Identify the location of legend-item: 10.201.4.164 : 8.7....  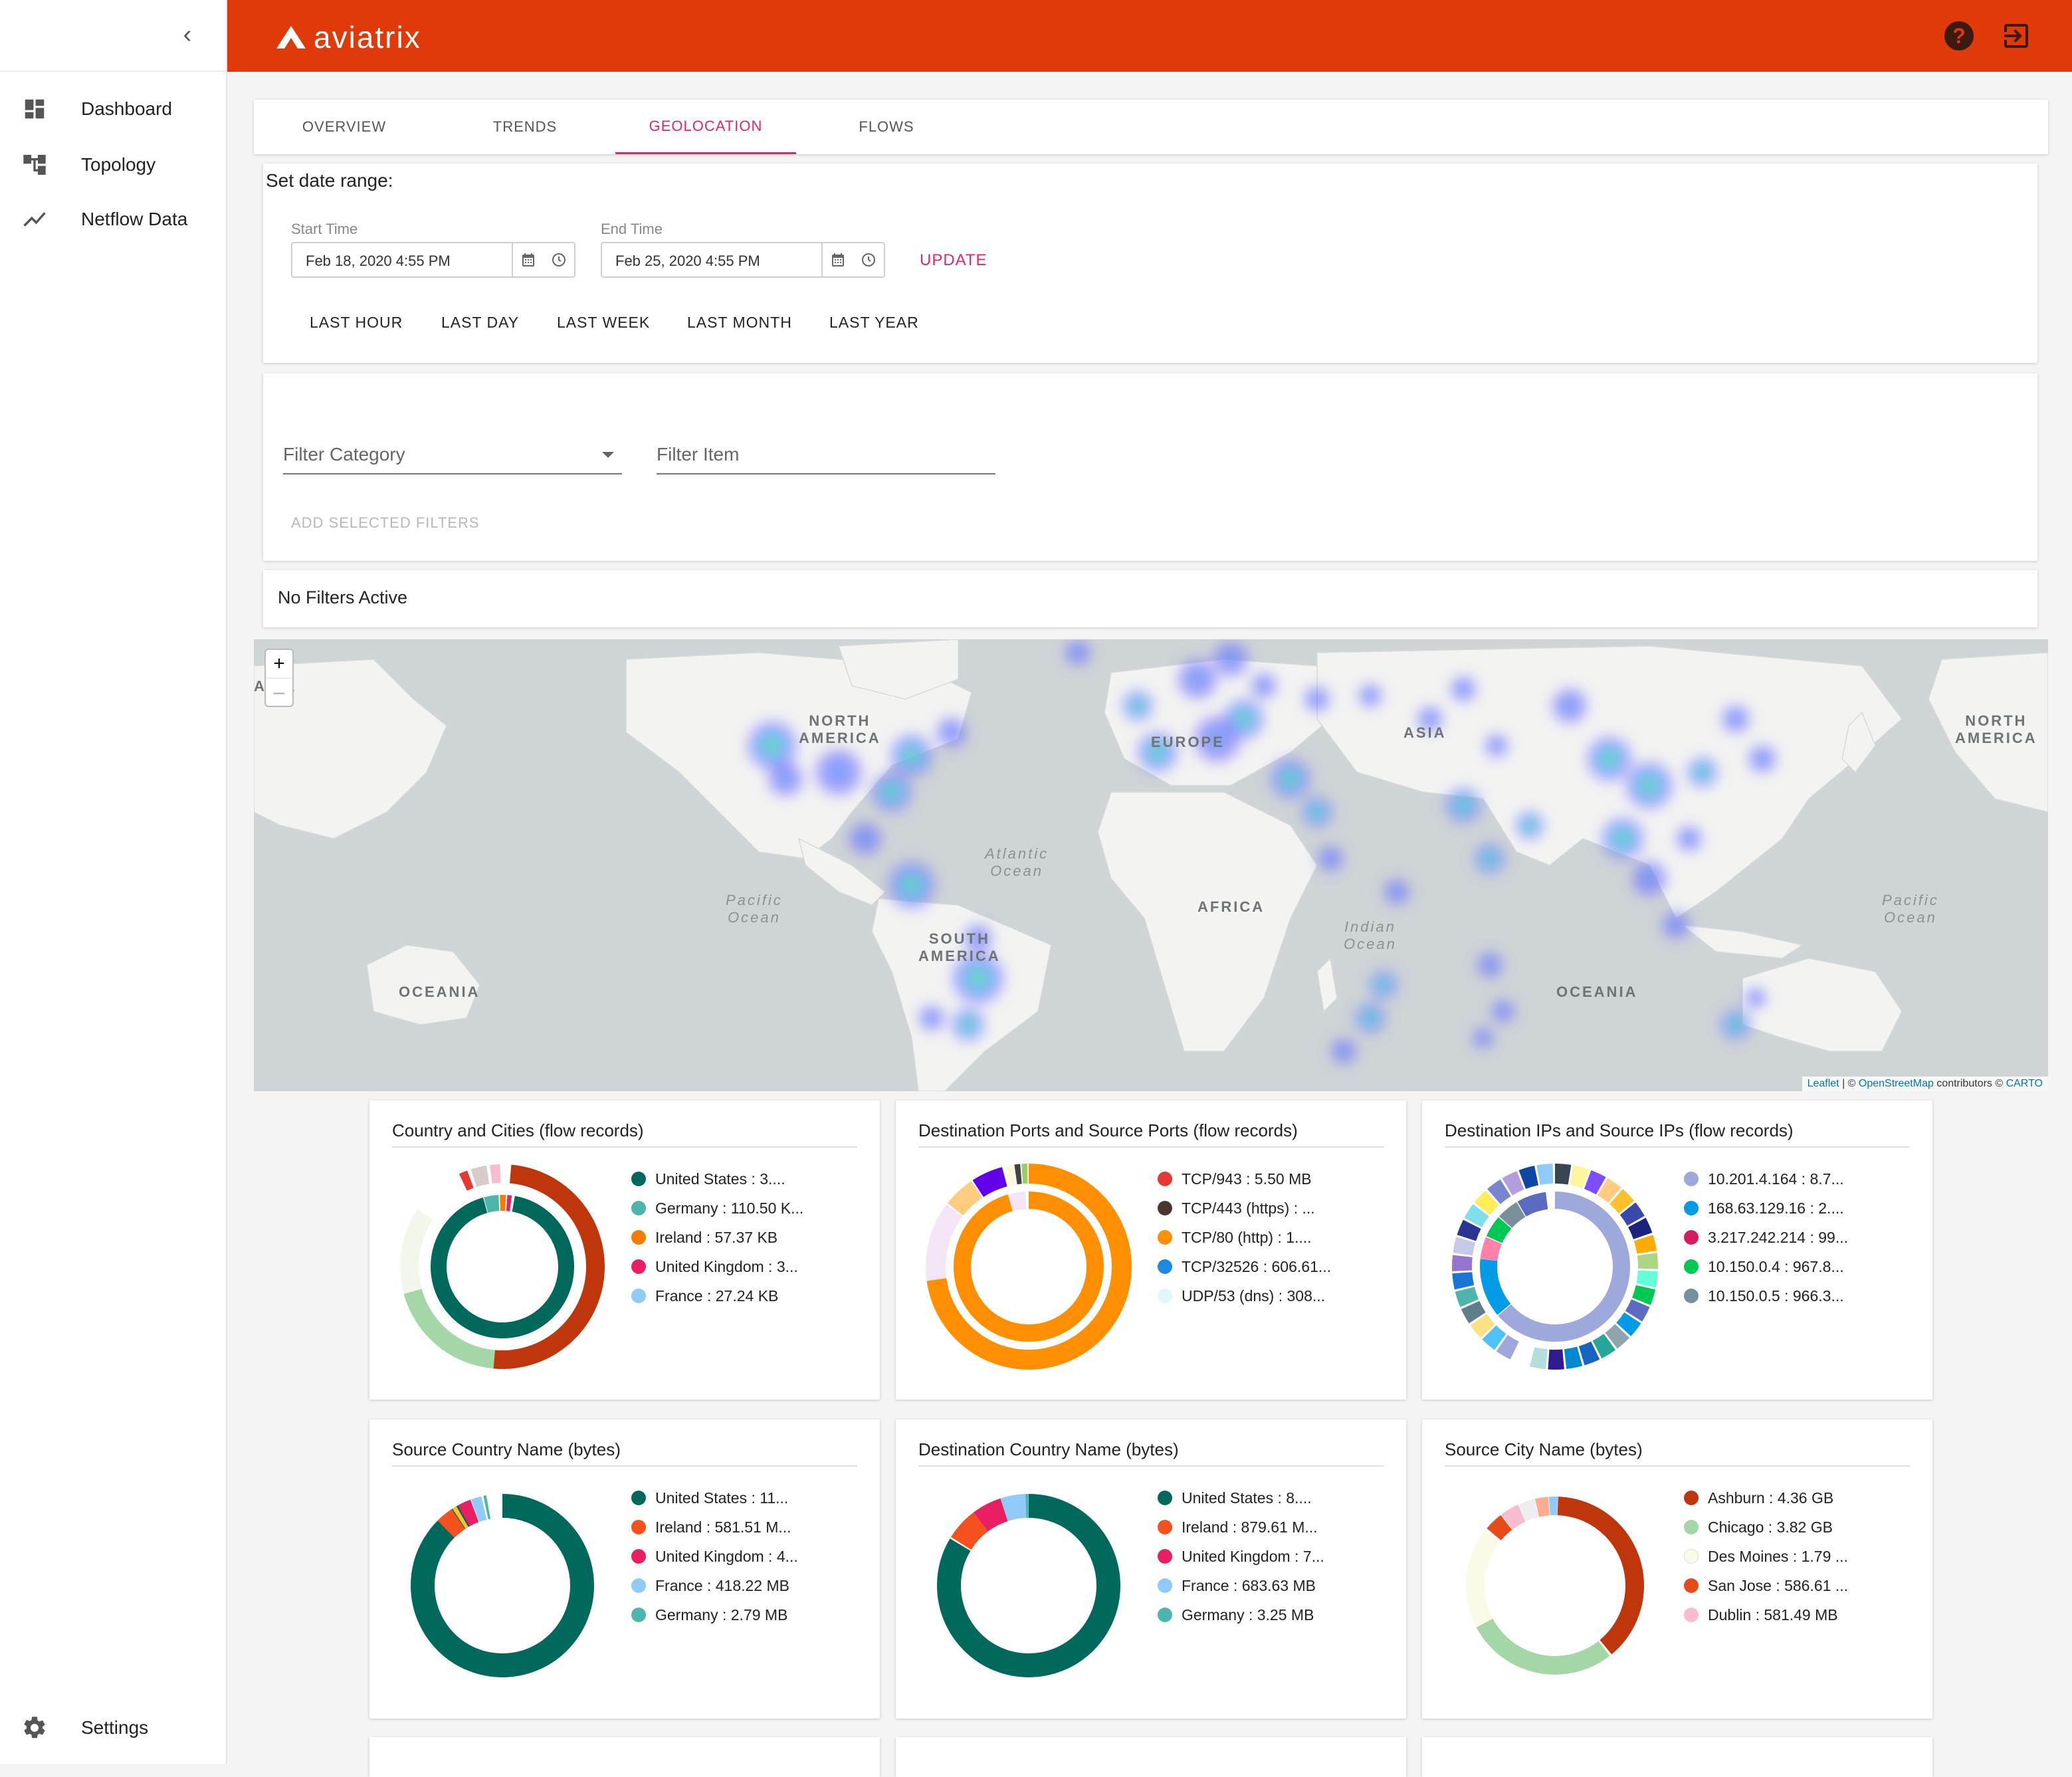
(1766, 1179).